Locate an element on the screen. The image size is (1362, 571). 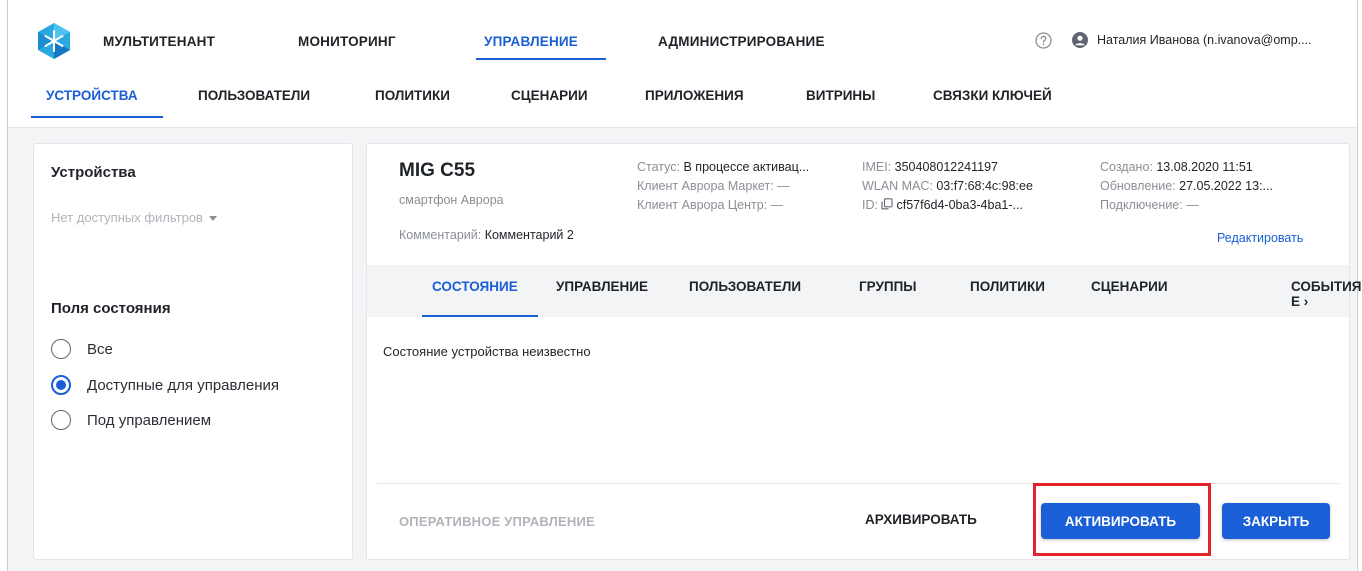
aurora-logo-icon is located at coordinates (54, 41).